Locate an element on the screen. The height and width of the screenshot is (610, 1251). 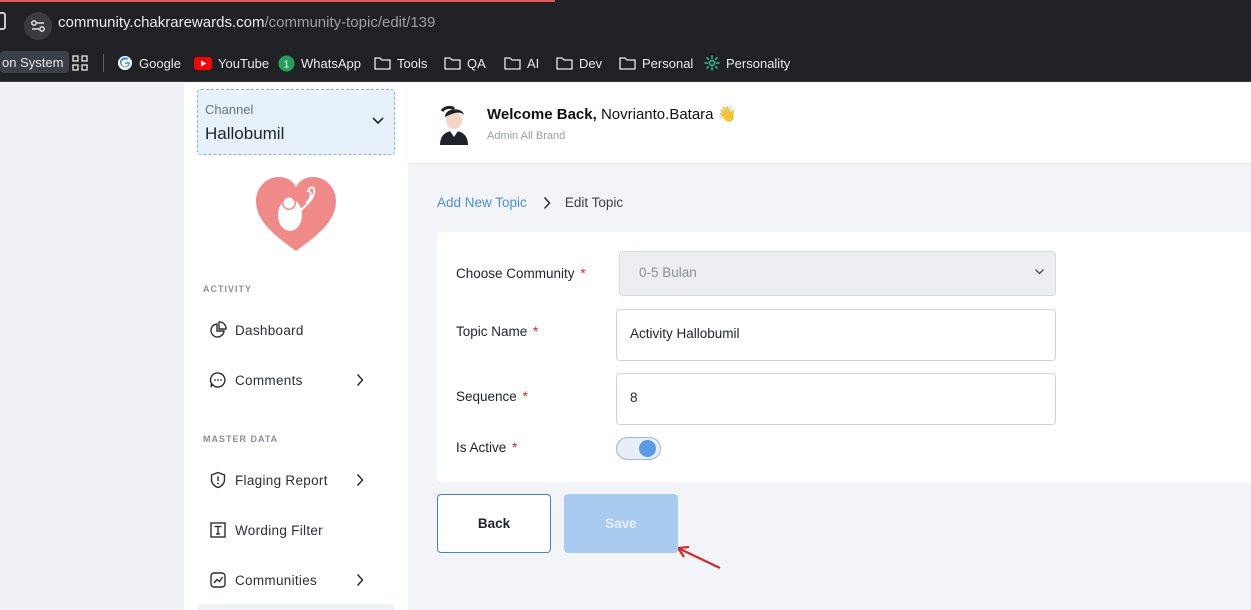
shield-alert-icon is located at coordinates (218, 480).